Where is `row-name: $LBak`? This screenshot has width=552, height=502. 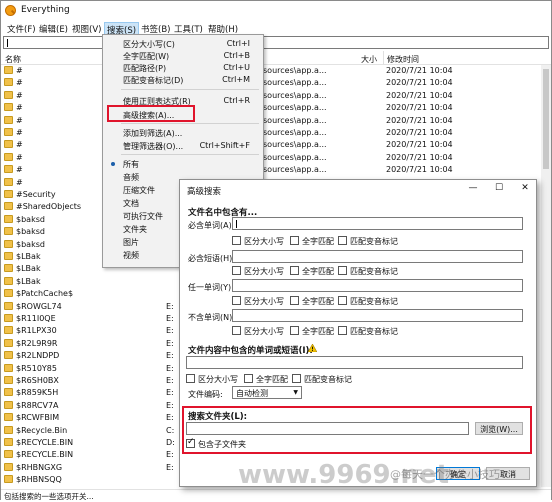
row-name: $LBak is located at coordinates (28, 281).